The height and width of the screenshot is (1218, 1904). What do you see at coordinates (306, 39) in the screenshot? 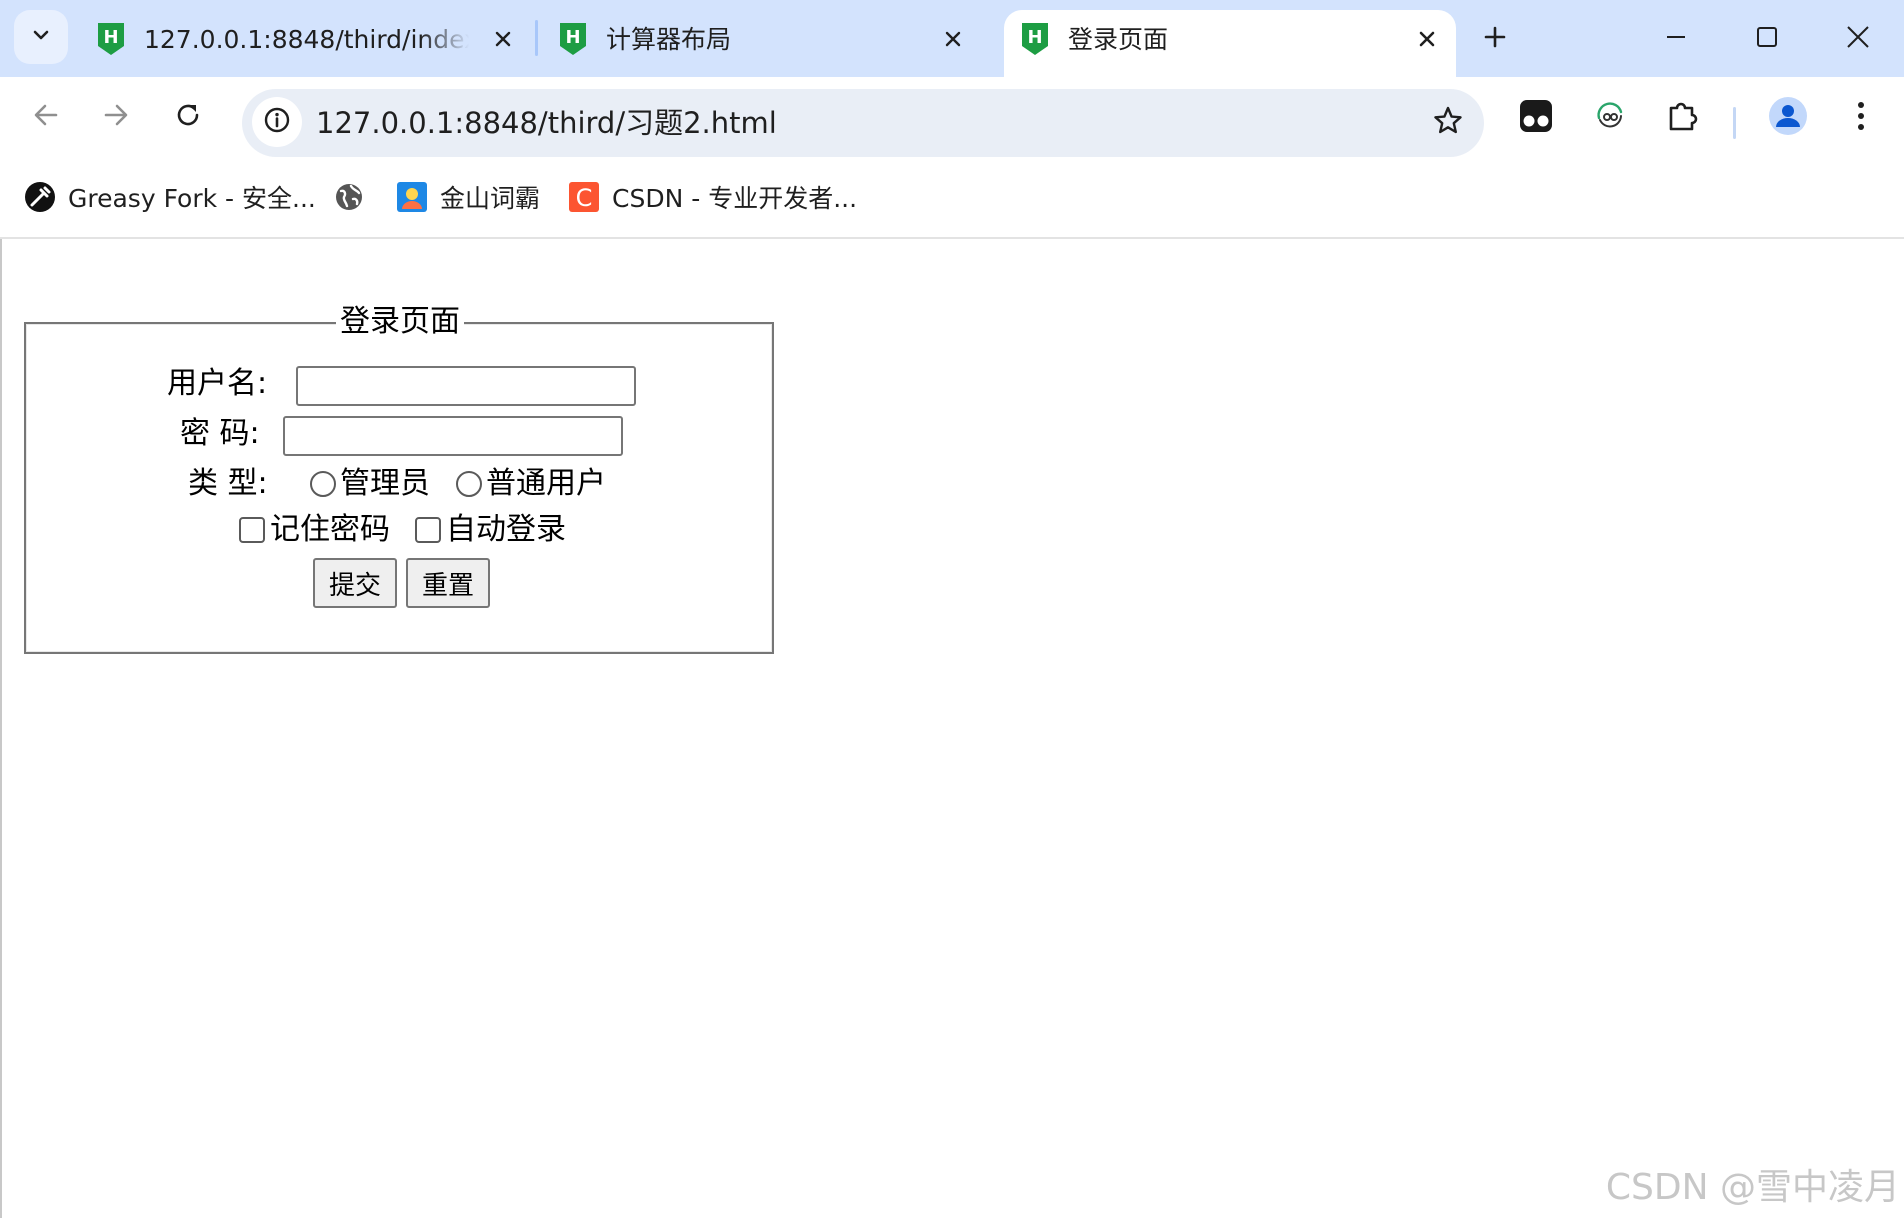
I see `tab-title: 127.0.0.1:8848/third/index.h` at bounding box center [306, 39].